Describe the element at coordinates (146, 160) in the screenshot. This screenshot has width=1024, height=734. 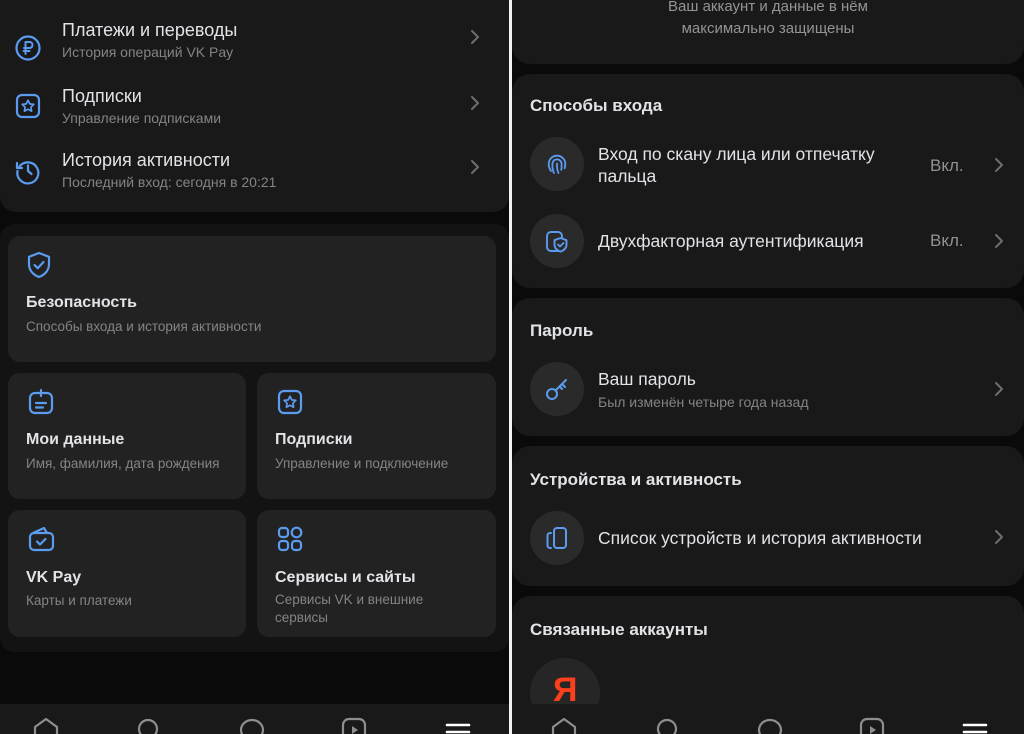
I see `menu-item-title: История активности` at that location.